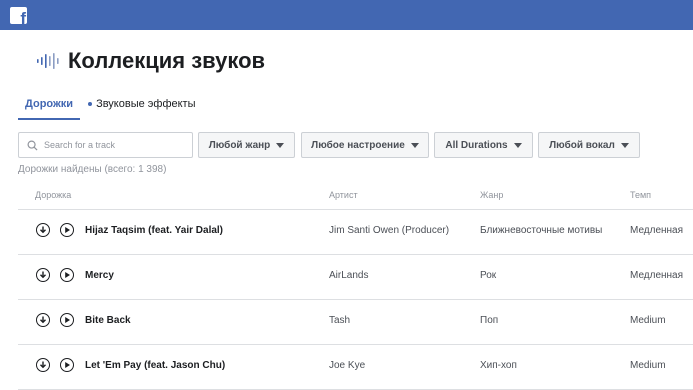 The image size is (693, 390). I want to click on column-header-track: Дорожка, so click(53, 195).